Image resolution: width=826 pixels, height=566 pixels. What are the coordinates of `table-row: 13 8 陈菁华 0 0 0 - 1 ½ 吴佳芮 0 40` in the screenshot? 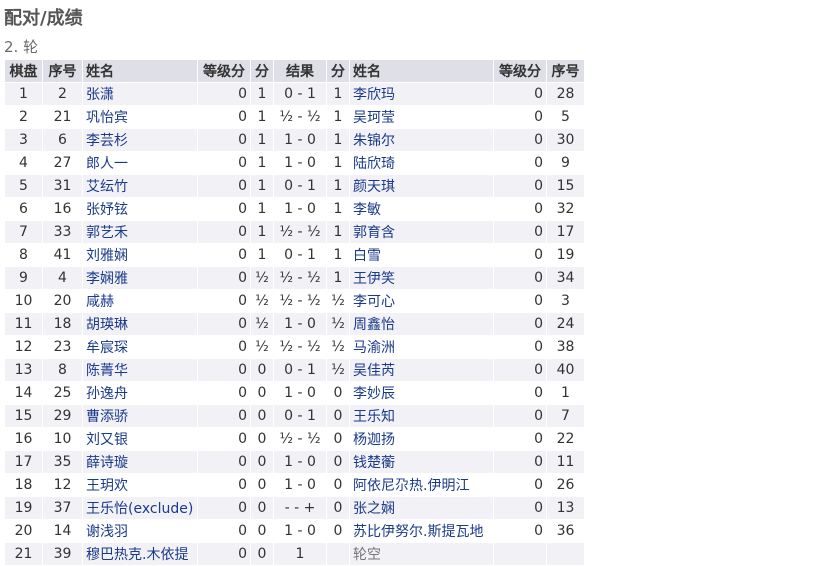 It's located at (294, 370).